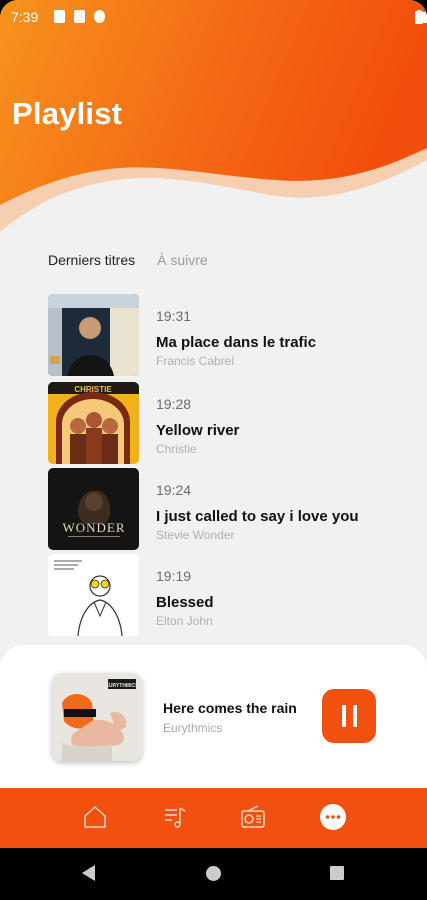 This screenshot has height=900, width=427. I want to click on home-icon, so click(95, 817).